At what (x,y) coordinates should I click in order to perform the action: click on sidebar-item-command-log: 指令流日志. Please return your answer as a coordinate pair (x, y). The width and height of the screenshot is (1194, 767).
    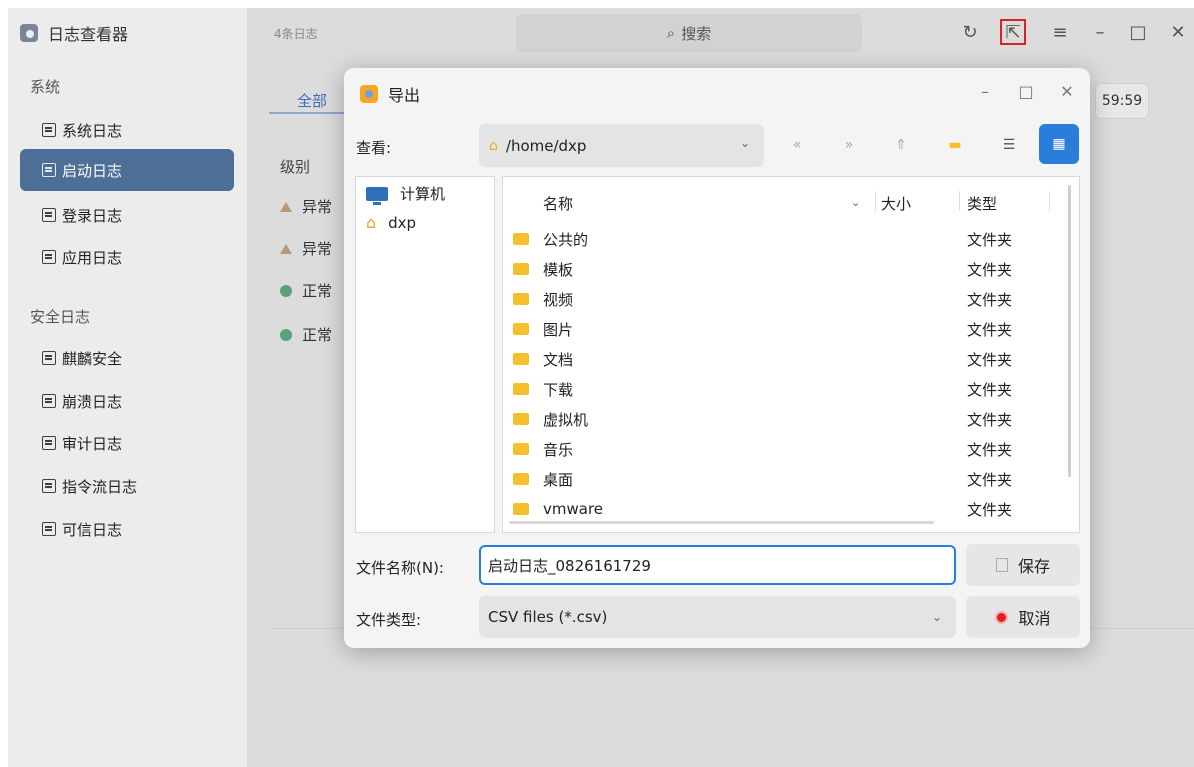
    Looking at the image, I should click on (127, 486).